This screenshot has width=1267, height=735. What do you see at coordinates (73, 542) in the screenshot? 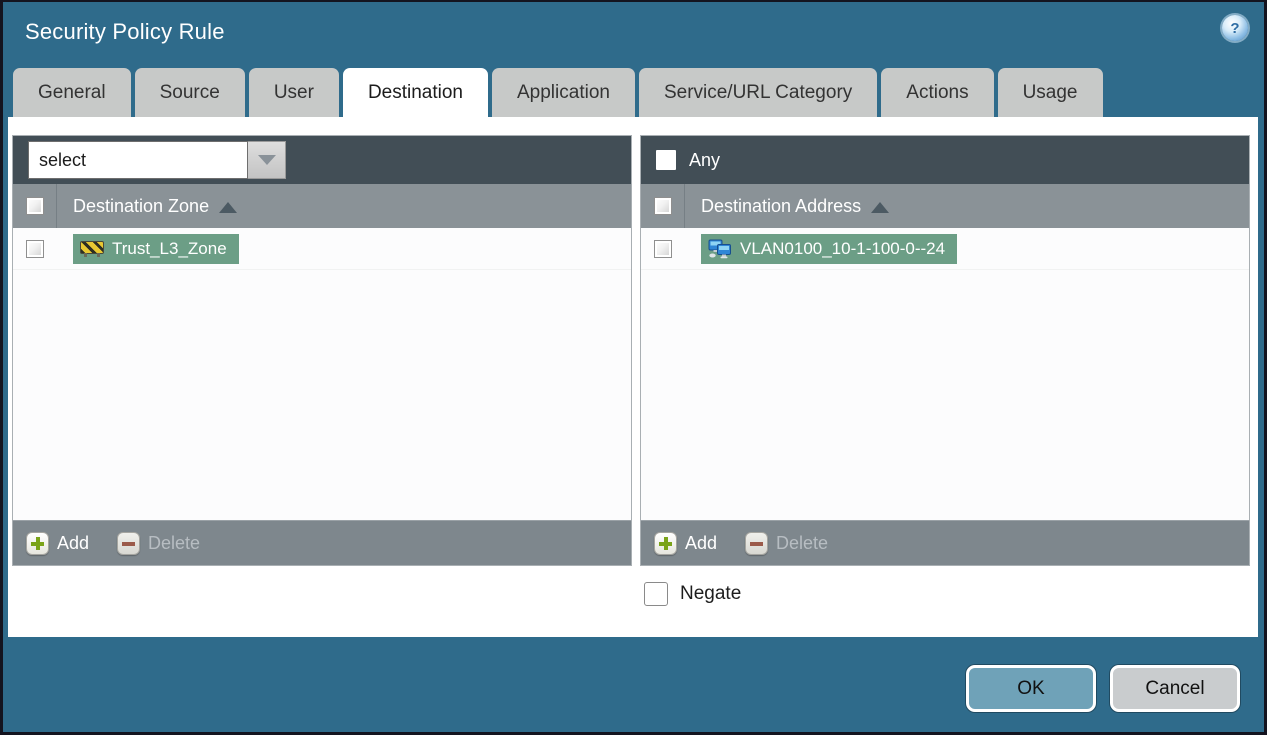
I see `zone-add-label: Add` at bounding box center [73, 542].